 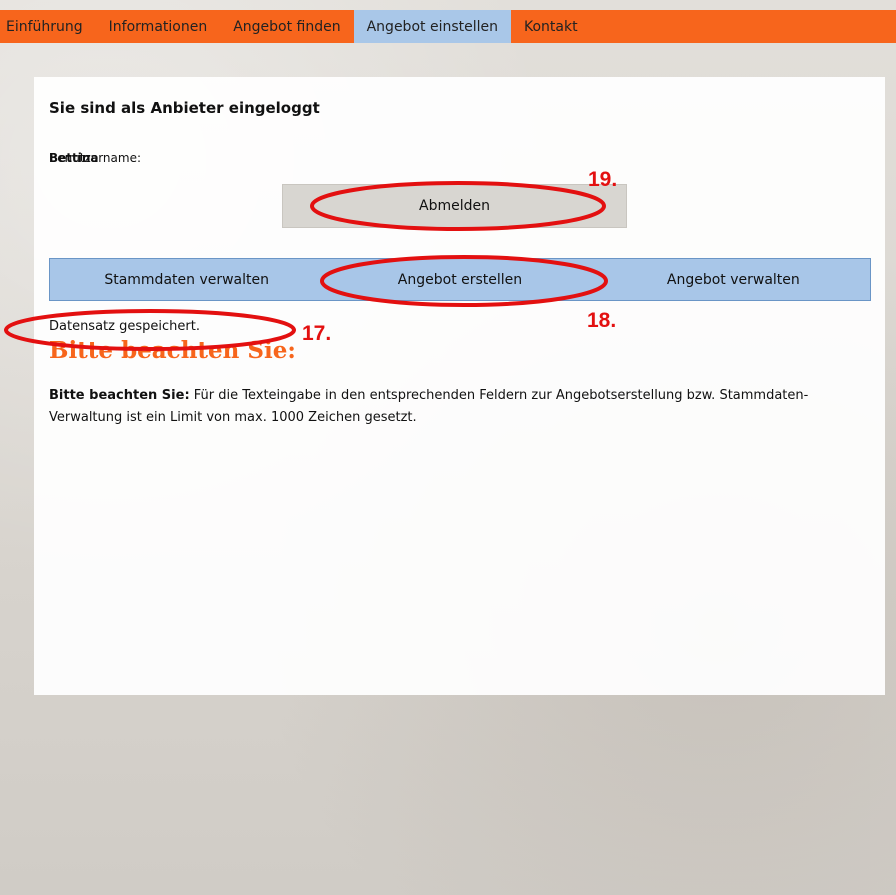 I want to click on nav-item-angebot-einstellen: Angebot einstellen, so click(x=432, y=26).